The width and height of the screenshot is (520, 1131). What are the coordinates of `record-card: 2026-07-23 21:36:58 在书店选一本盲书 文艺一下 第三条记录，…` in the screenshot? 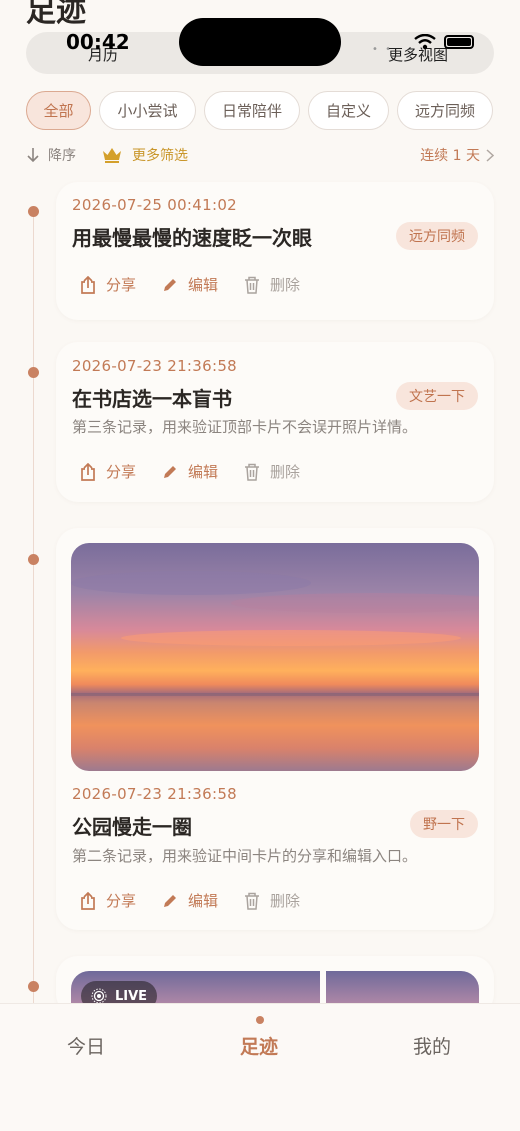 It's located at (275, 422).